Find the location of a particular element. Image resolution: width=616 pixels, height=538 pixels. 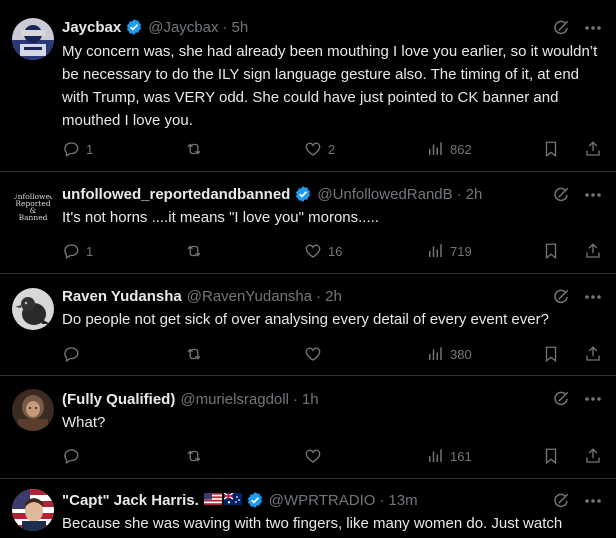

user-handle: @UnfollowedRandB is located at coordinates (384, 194).